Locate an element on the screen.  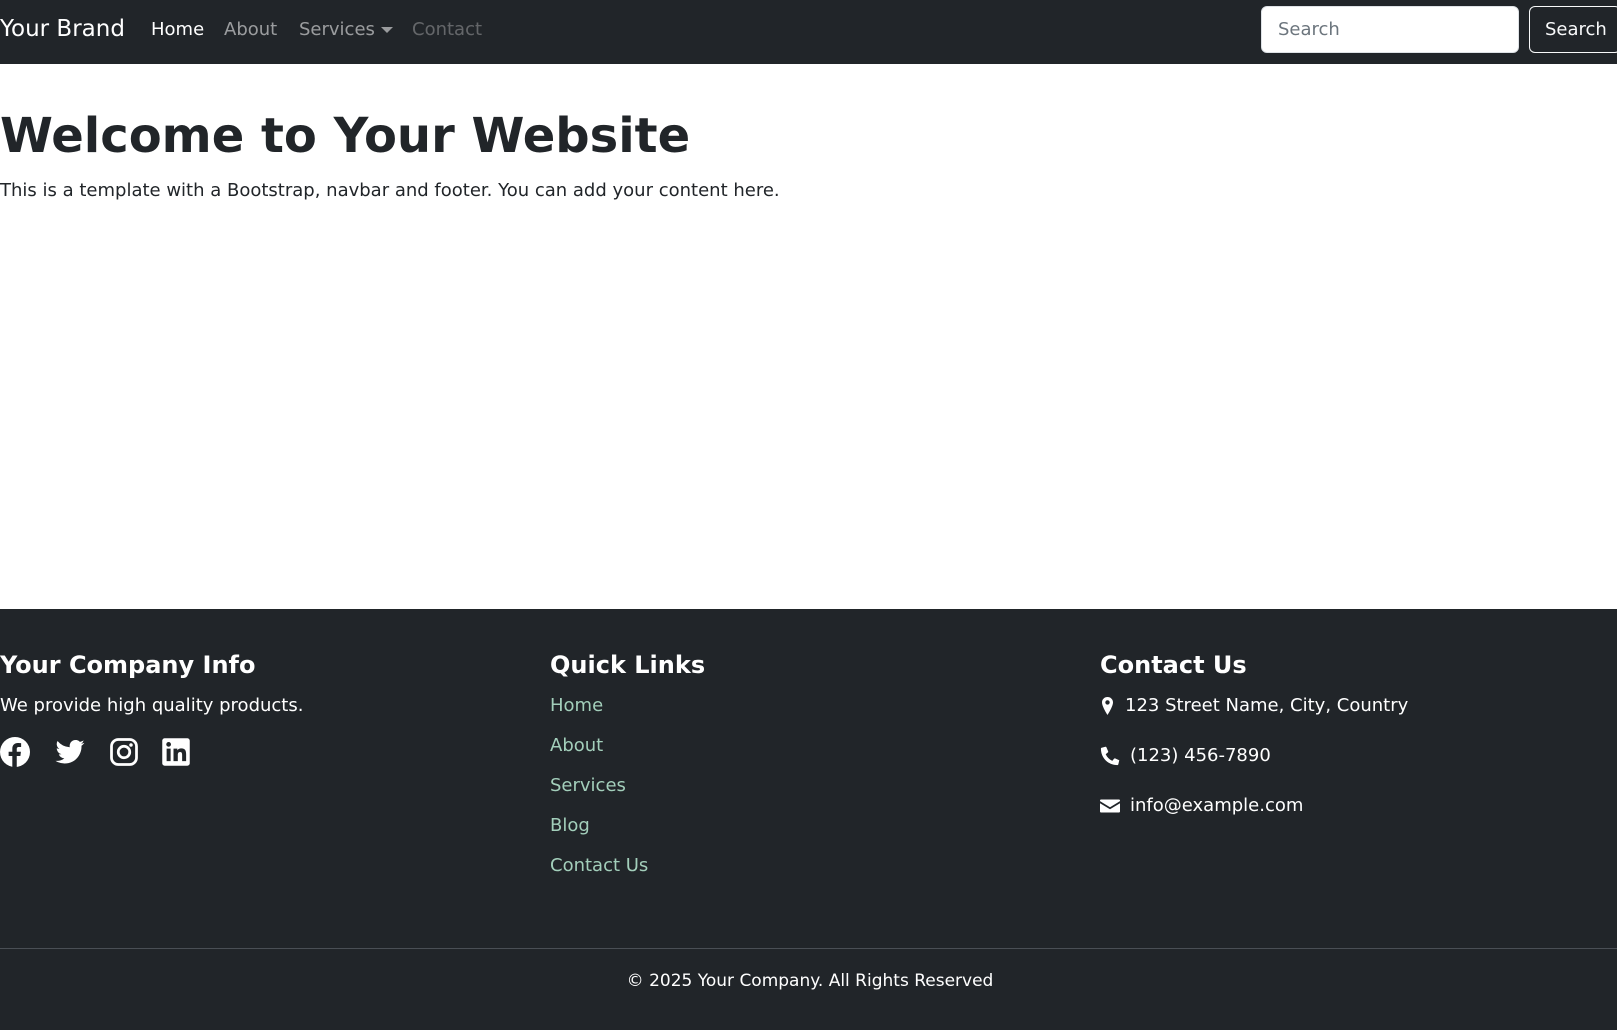
phone-icon is located at coordinates (1110, 756).